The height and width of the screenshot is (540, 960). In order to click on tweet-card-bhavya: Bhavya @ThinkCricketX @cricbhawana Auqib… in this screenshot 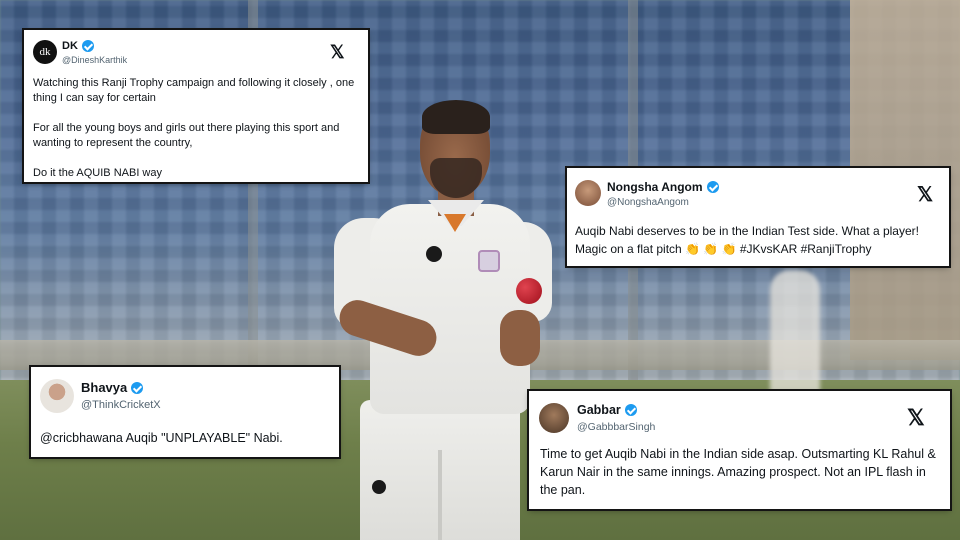, I will do `click(185, 412)`.